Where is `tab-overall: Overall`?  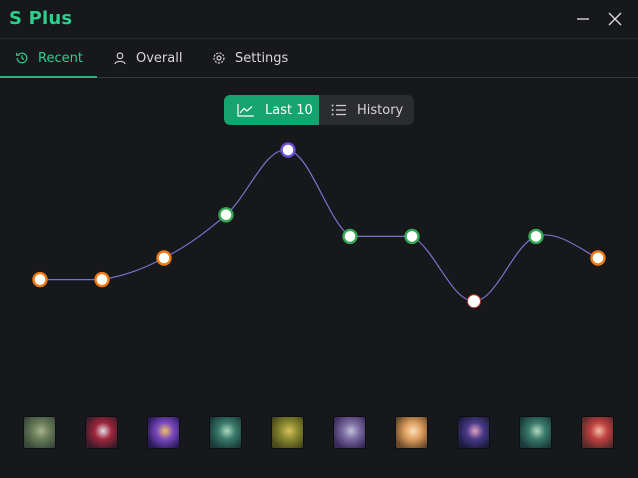 tab-overall: Overall is located at coordinates (147, 58).